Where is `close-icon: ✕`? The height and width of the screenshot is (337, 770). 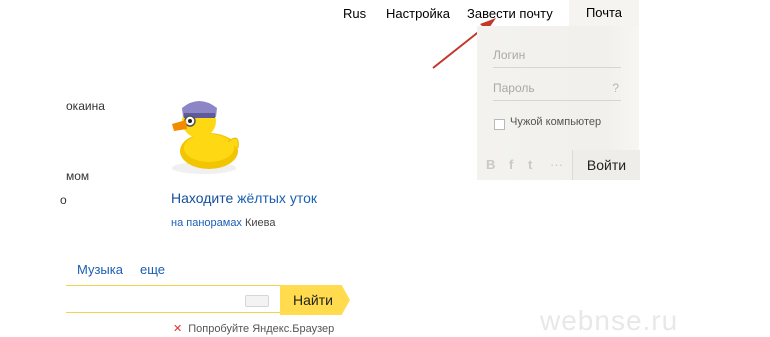
close-icon: ✕ is located at coordinates (177, 329).